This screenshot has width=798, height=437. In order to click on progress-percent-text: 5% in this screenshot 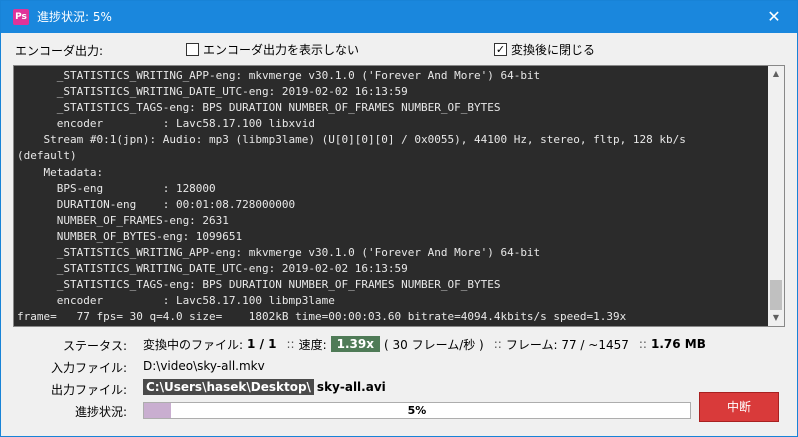, I will do `click(417, 410)`.